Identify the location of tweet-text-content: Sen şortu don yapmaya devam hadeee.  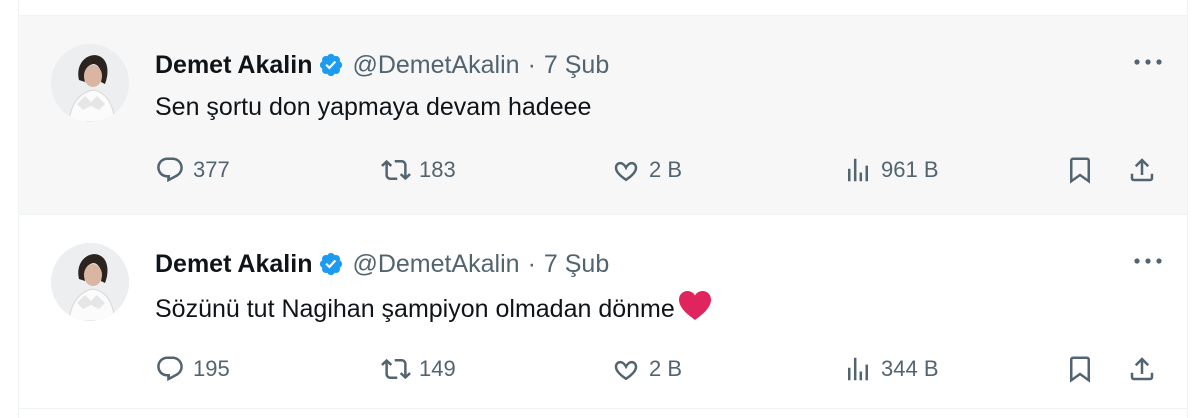
(373, 107).